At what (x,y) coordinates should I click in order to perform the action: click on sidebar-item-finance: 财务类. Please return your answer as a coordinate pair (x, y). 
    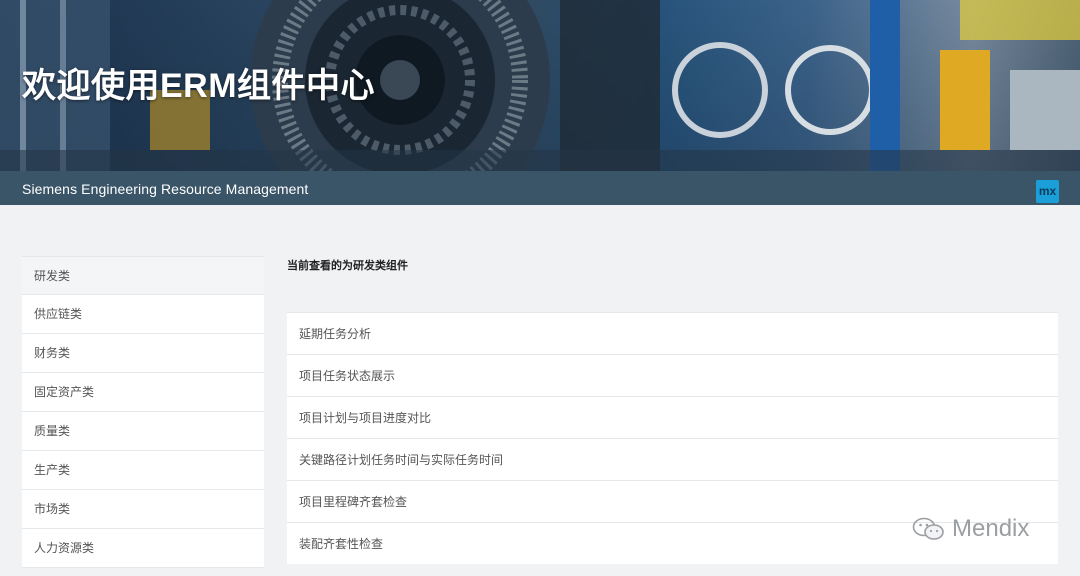
    Looking at the image, I should click on (143, 353).